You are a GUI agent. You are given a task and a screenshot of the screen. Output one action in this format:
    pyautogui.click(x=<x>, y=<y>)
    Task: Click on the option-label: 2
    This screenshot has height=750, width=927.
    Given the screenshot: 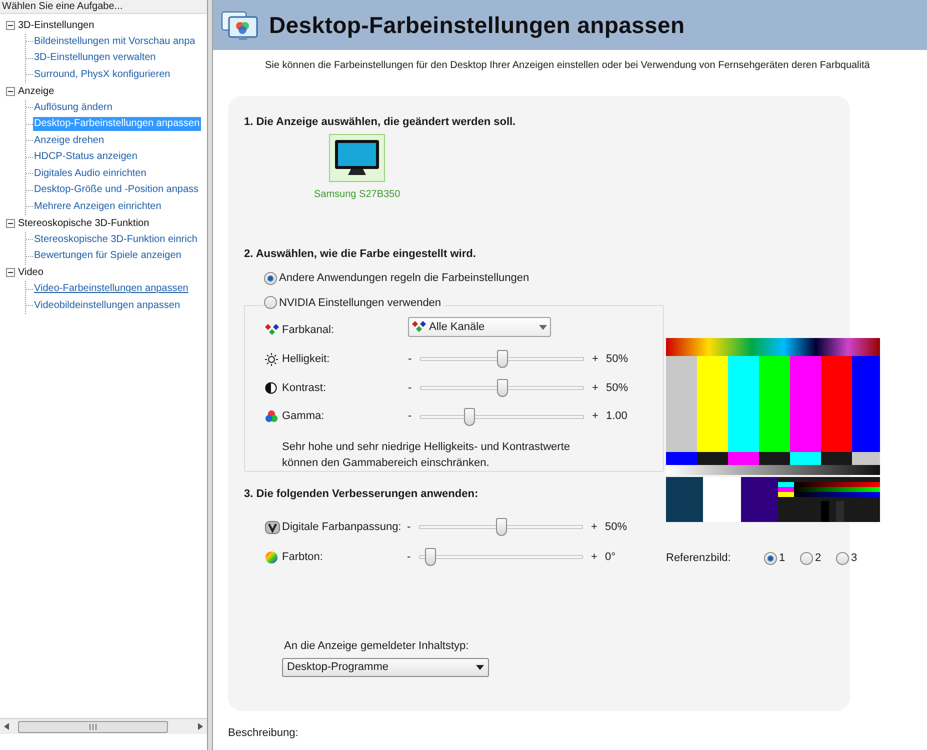 What is the action you would take?
    pyautogui.click(x=818, y=558)
    